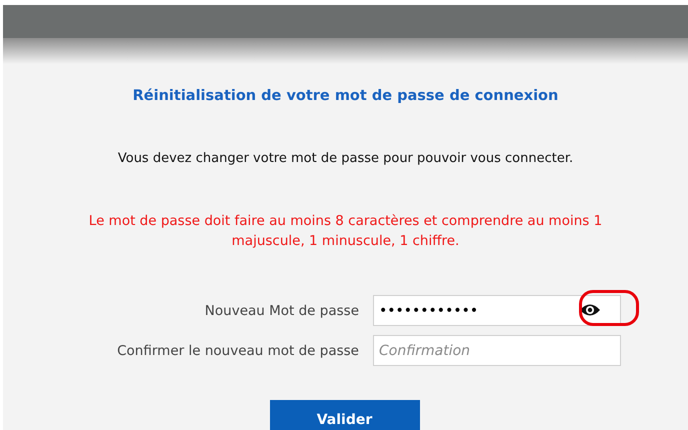  I want to click on intro-text: Vous devez changer votre mot de passe pour pouvoir vous connecter., so click(345, 158).